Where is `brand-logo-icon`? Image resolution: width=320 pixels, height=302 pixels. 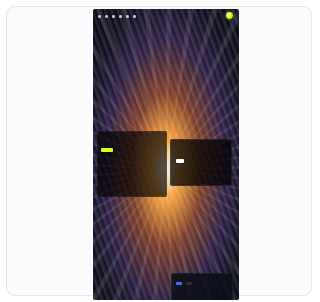 brand-logo-icon is located at coordinates (229, 15).